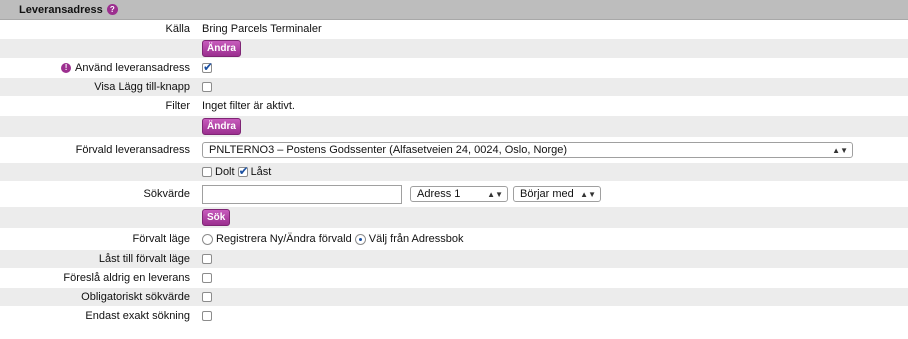 The height and width of the screenshot is (339, 908). What do you see at coordinates (207, 278) in the screenshot?
I see `foresla-checkbox` at bounding box center [207, 278].